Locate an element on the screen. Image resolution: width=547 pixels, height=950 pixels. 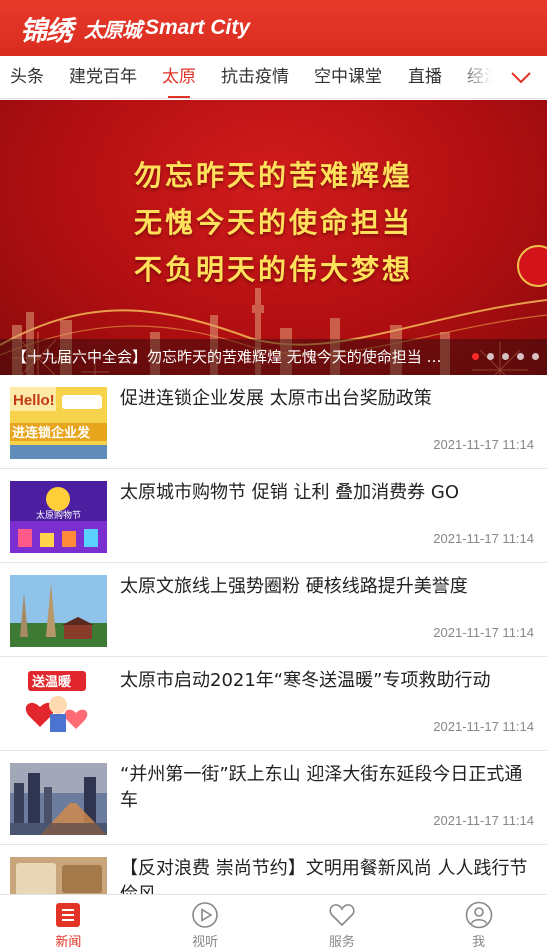
logo-script: 锦绣 is located at coordinates (46, 31).